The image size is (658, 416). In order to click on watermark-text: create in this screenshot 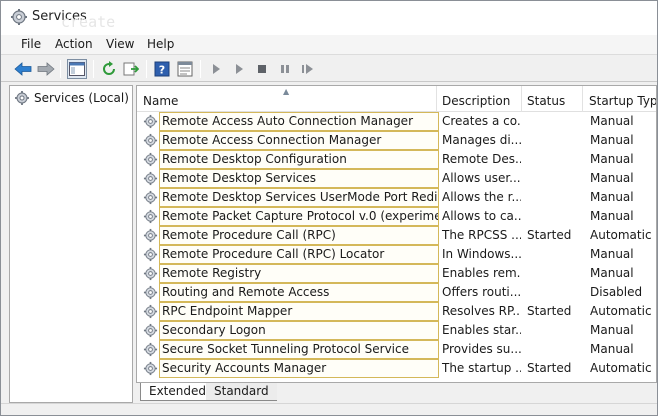, I will do `click(88, 22)`.